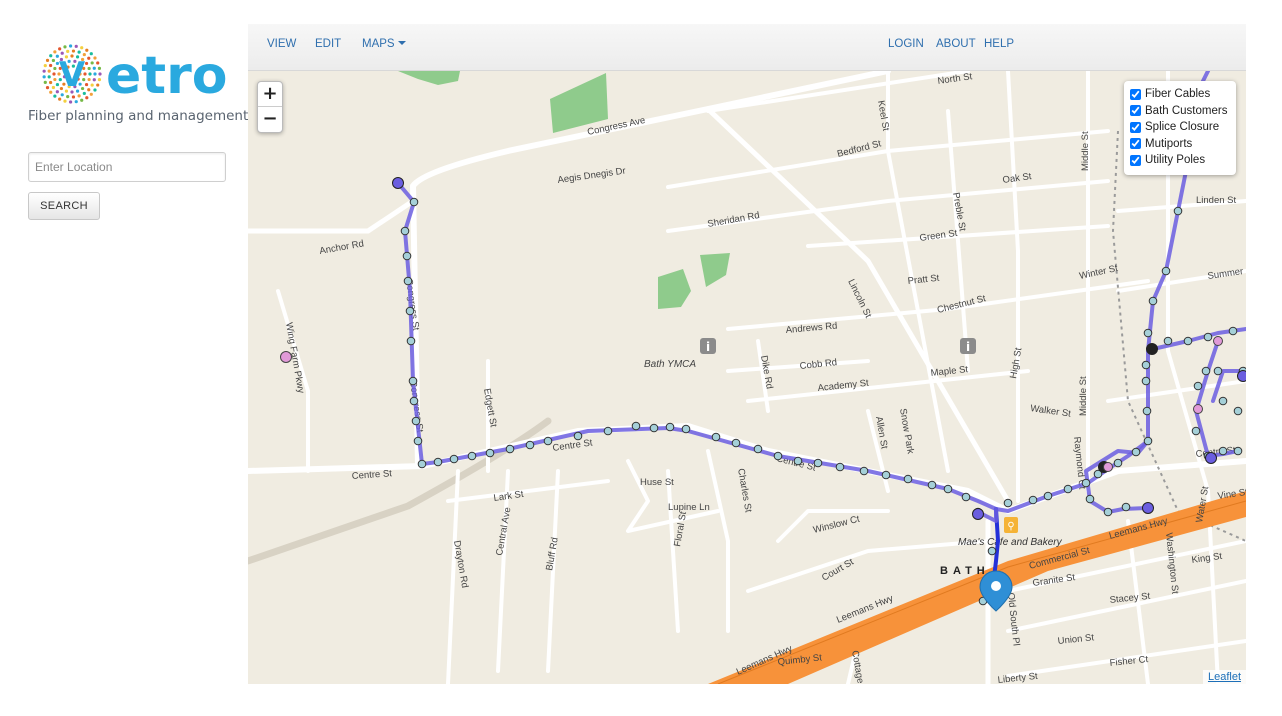 This screenshot has height=716, width=1282. I want to click on nav-login: LOGIN, so click(906, 44).